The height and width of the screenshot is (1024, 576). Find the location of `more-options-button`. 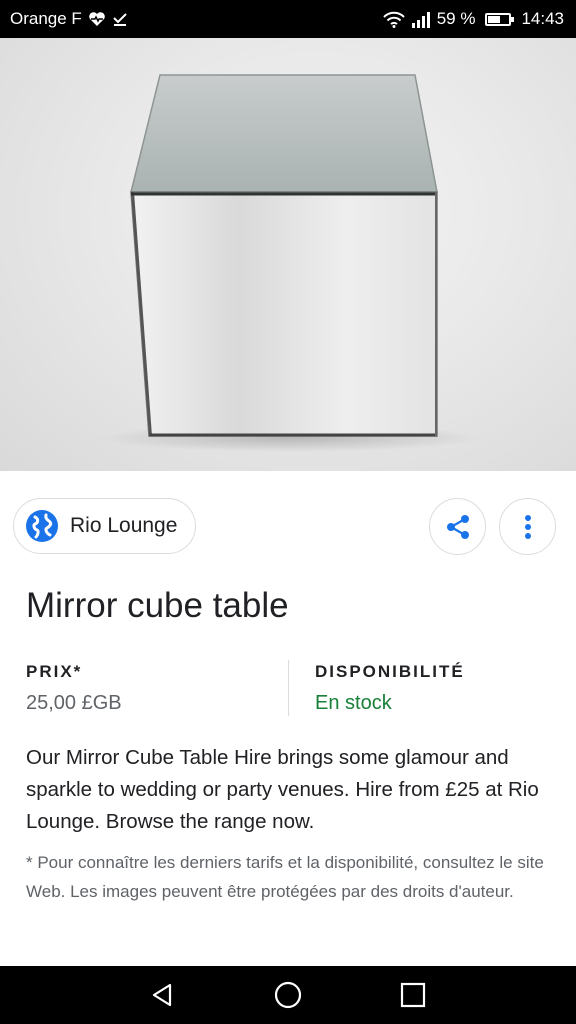

more-options-button is located at coordinates (527, 526).